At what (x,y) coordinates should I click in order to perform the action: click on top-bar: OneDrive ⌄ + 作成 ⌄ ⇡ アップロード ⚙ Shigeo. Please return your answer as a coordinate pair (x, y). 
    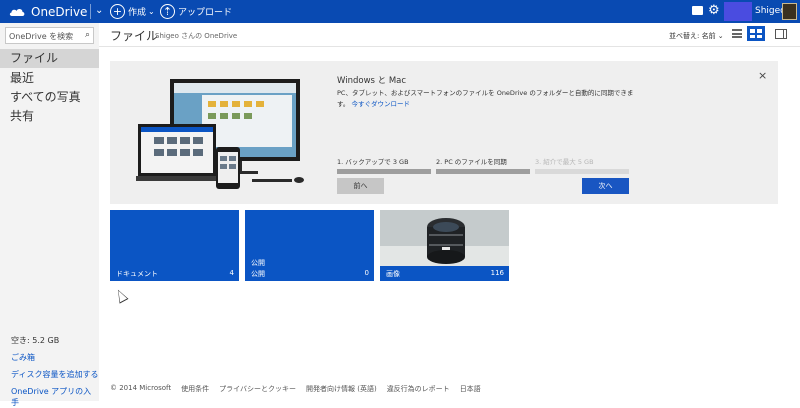
    Looking at the image, I should click on (400, 11).